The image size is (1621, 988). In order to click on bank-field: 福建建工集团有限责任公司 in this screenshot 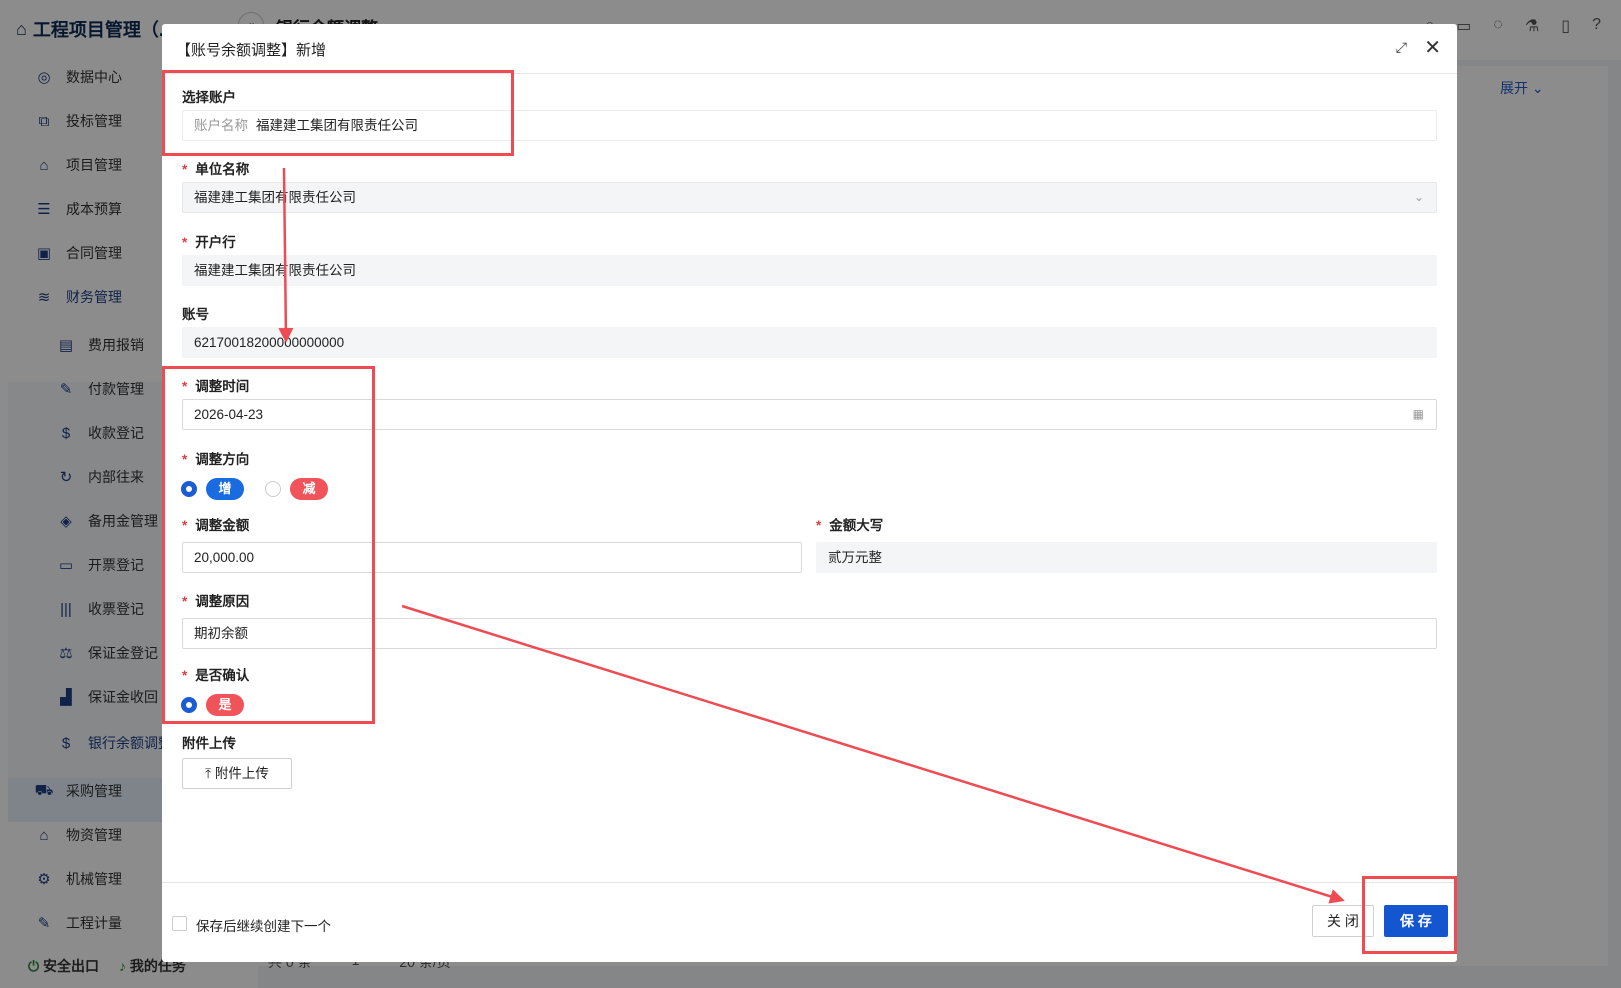, I will do `click(809, 270)`.